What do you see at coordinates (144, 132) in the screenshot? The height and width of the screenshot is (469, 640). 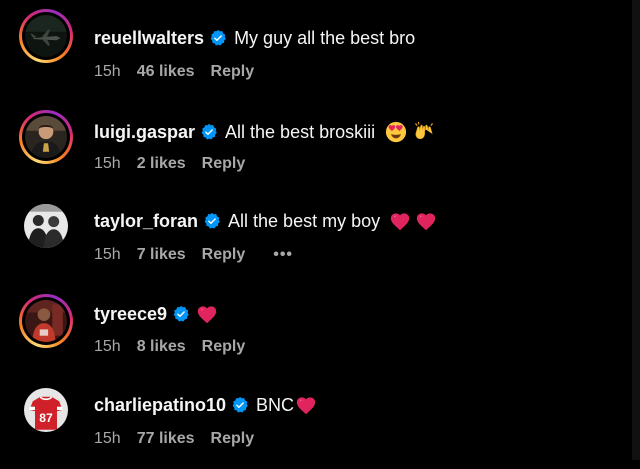 I see `username: luigi.gaspar` at bounding box center [144, 132].